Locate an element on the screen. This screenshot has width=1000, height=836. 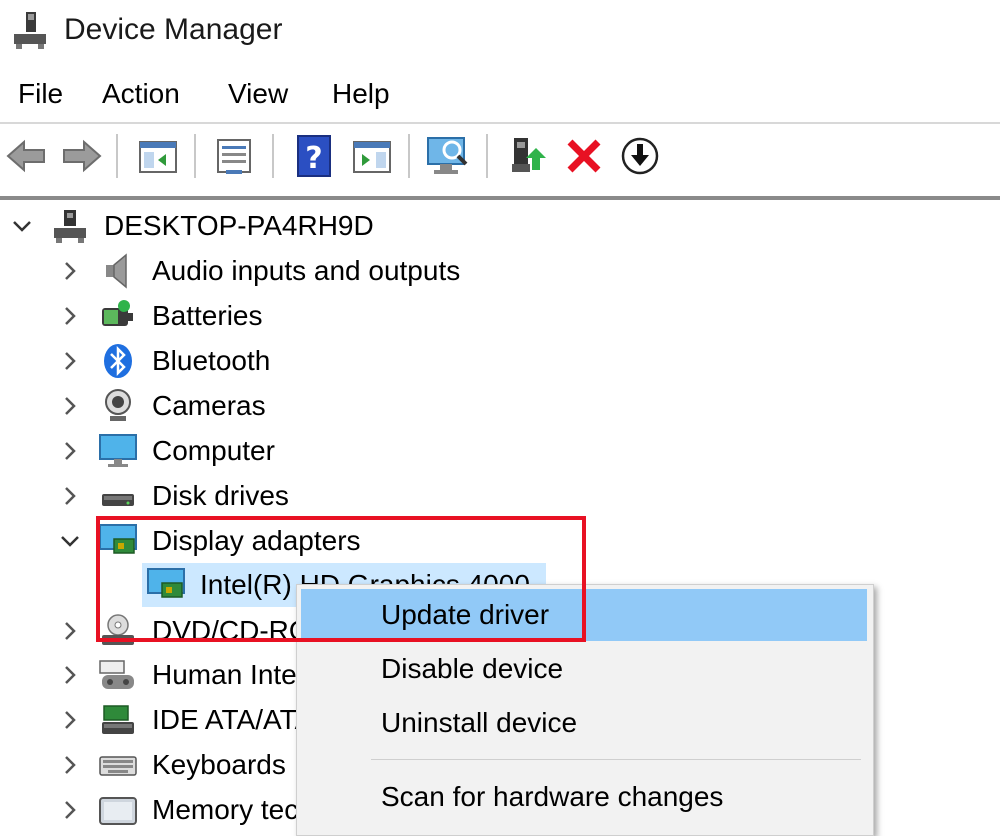
forward-arrow-icon is located at coordinates (82, 156).